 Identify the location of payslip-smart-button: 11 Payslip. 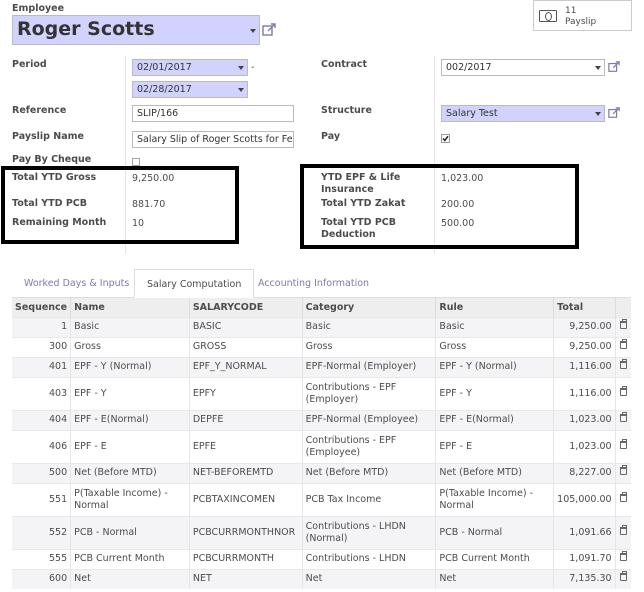
(582, 15).